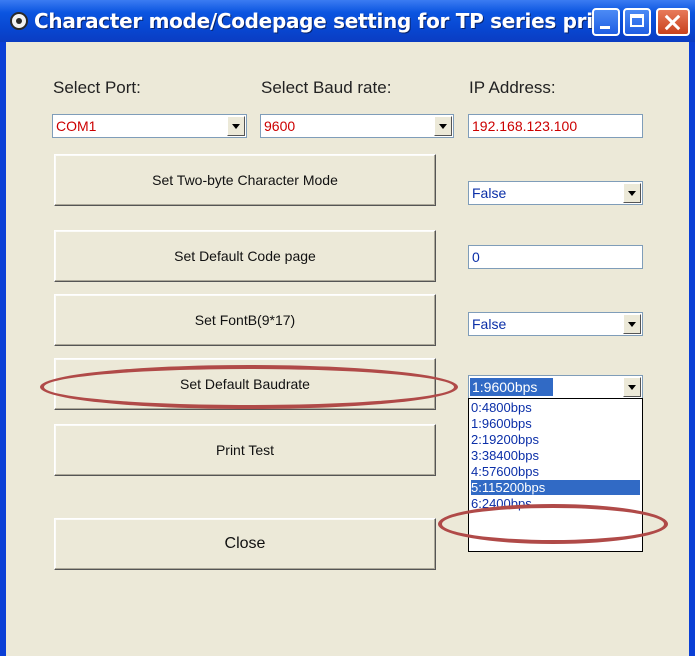  I want to click on baud-value: 9600, so click(280, 126).